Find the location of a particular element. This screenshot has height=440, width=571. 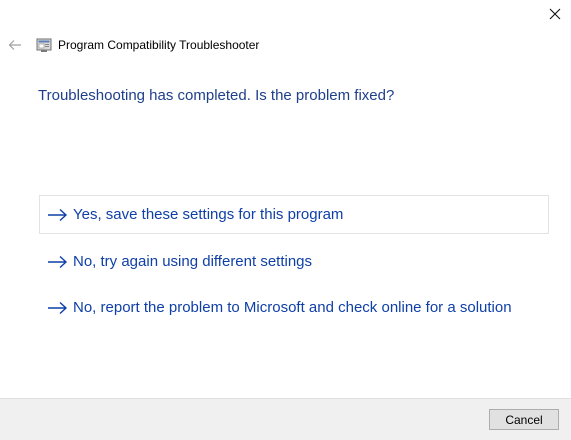

close-icon is located at coordinates (555, 14).